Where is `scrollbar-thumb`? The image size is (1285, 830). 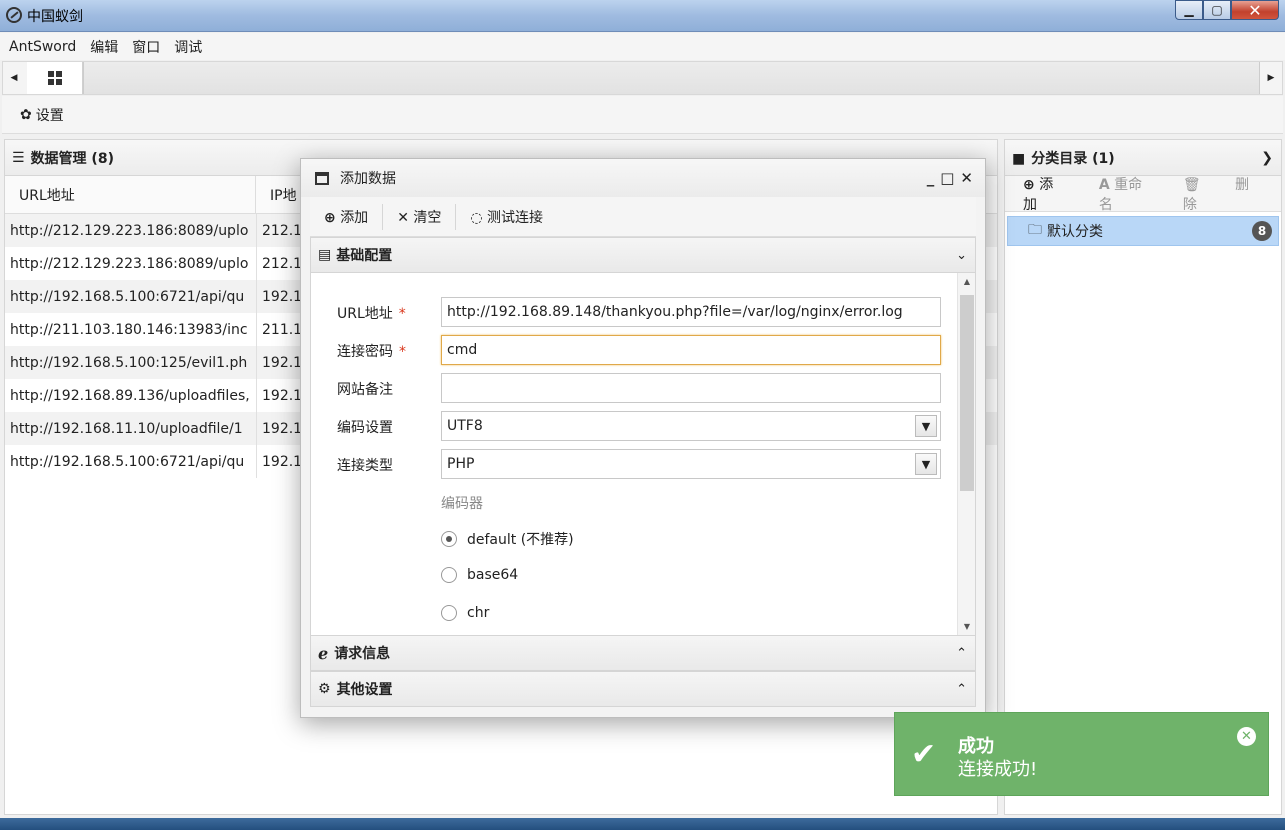 scrollbar-thumb is located at coordinates (967, 393).